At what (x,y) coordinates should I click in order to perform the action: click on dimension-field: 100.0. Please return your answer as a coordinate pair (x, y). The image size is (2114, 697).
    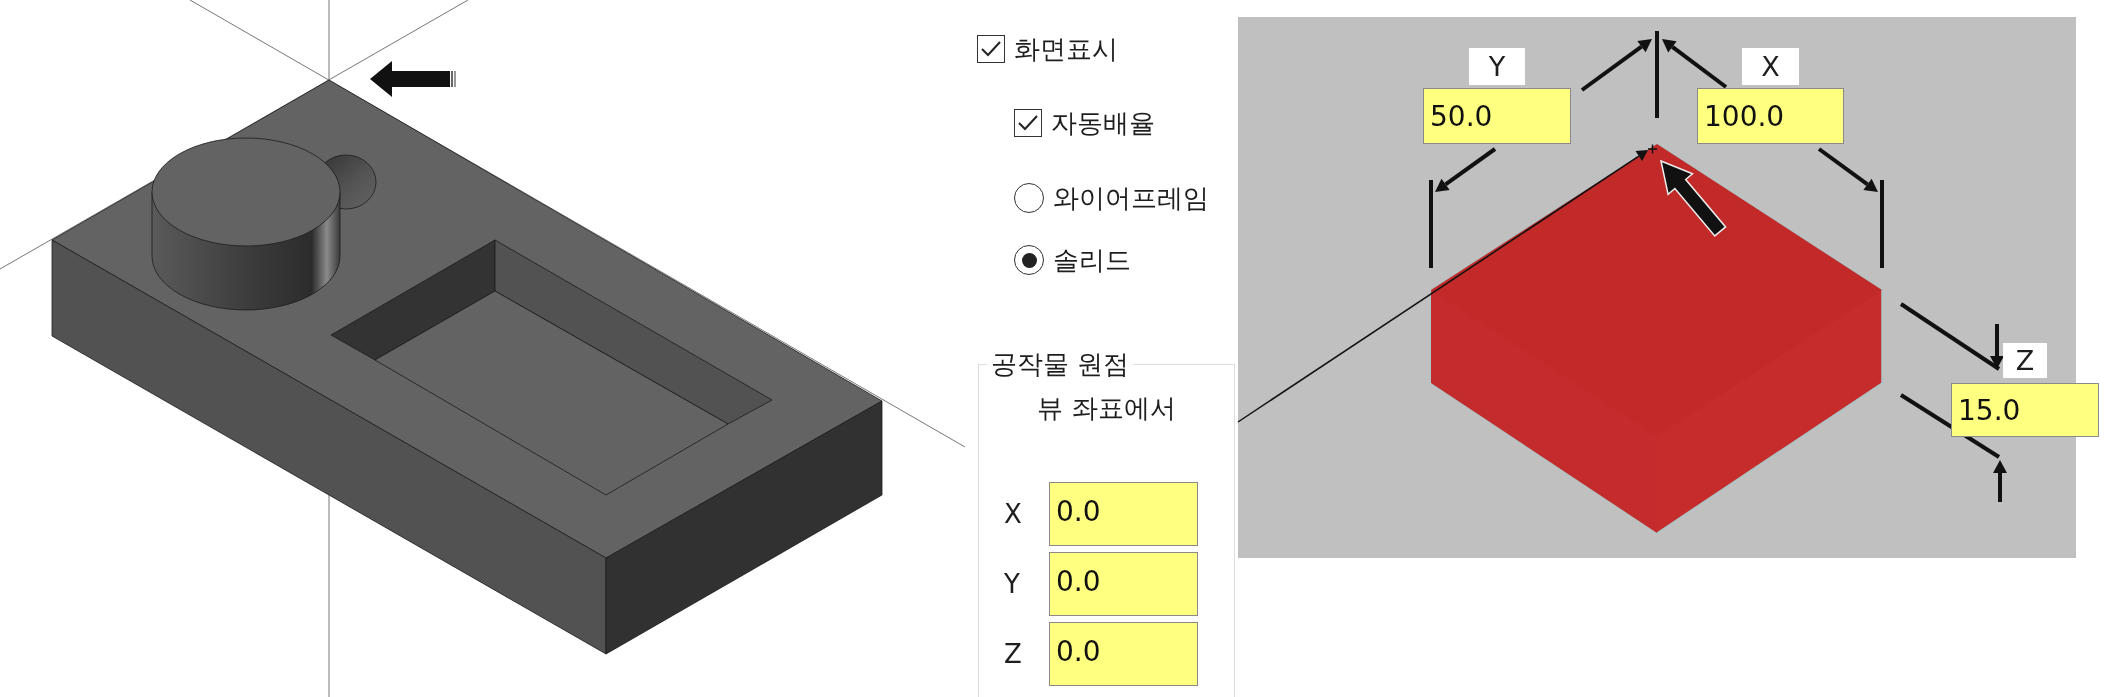
    Looking at the image, I should click on (1770, 116).